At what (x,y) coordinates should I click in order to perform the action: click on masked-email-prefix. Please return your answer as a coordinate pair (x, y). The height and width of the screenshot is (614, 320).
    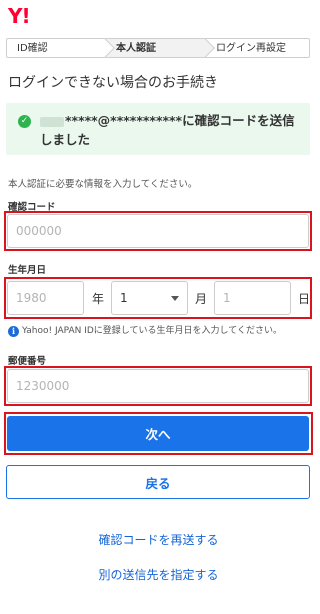
    Looking at the image, I should click on (52, 121).